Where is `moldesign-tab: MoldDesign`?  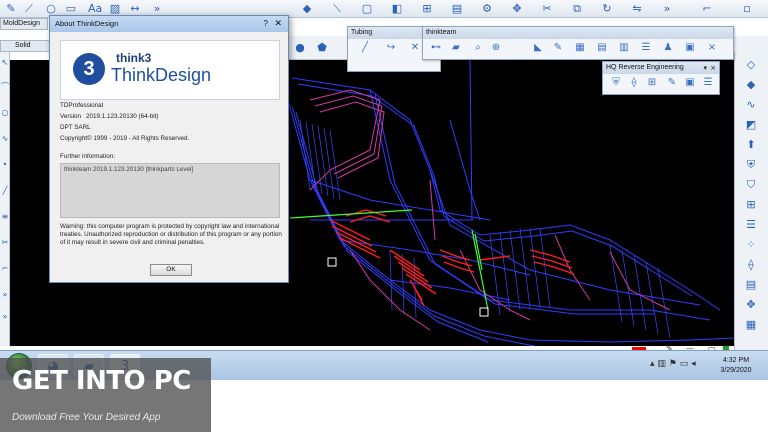
moldesign-tab: MoldDesign is located at coordinates (24, 24).